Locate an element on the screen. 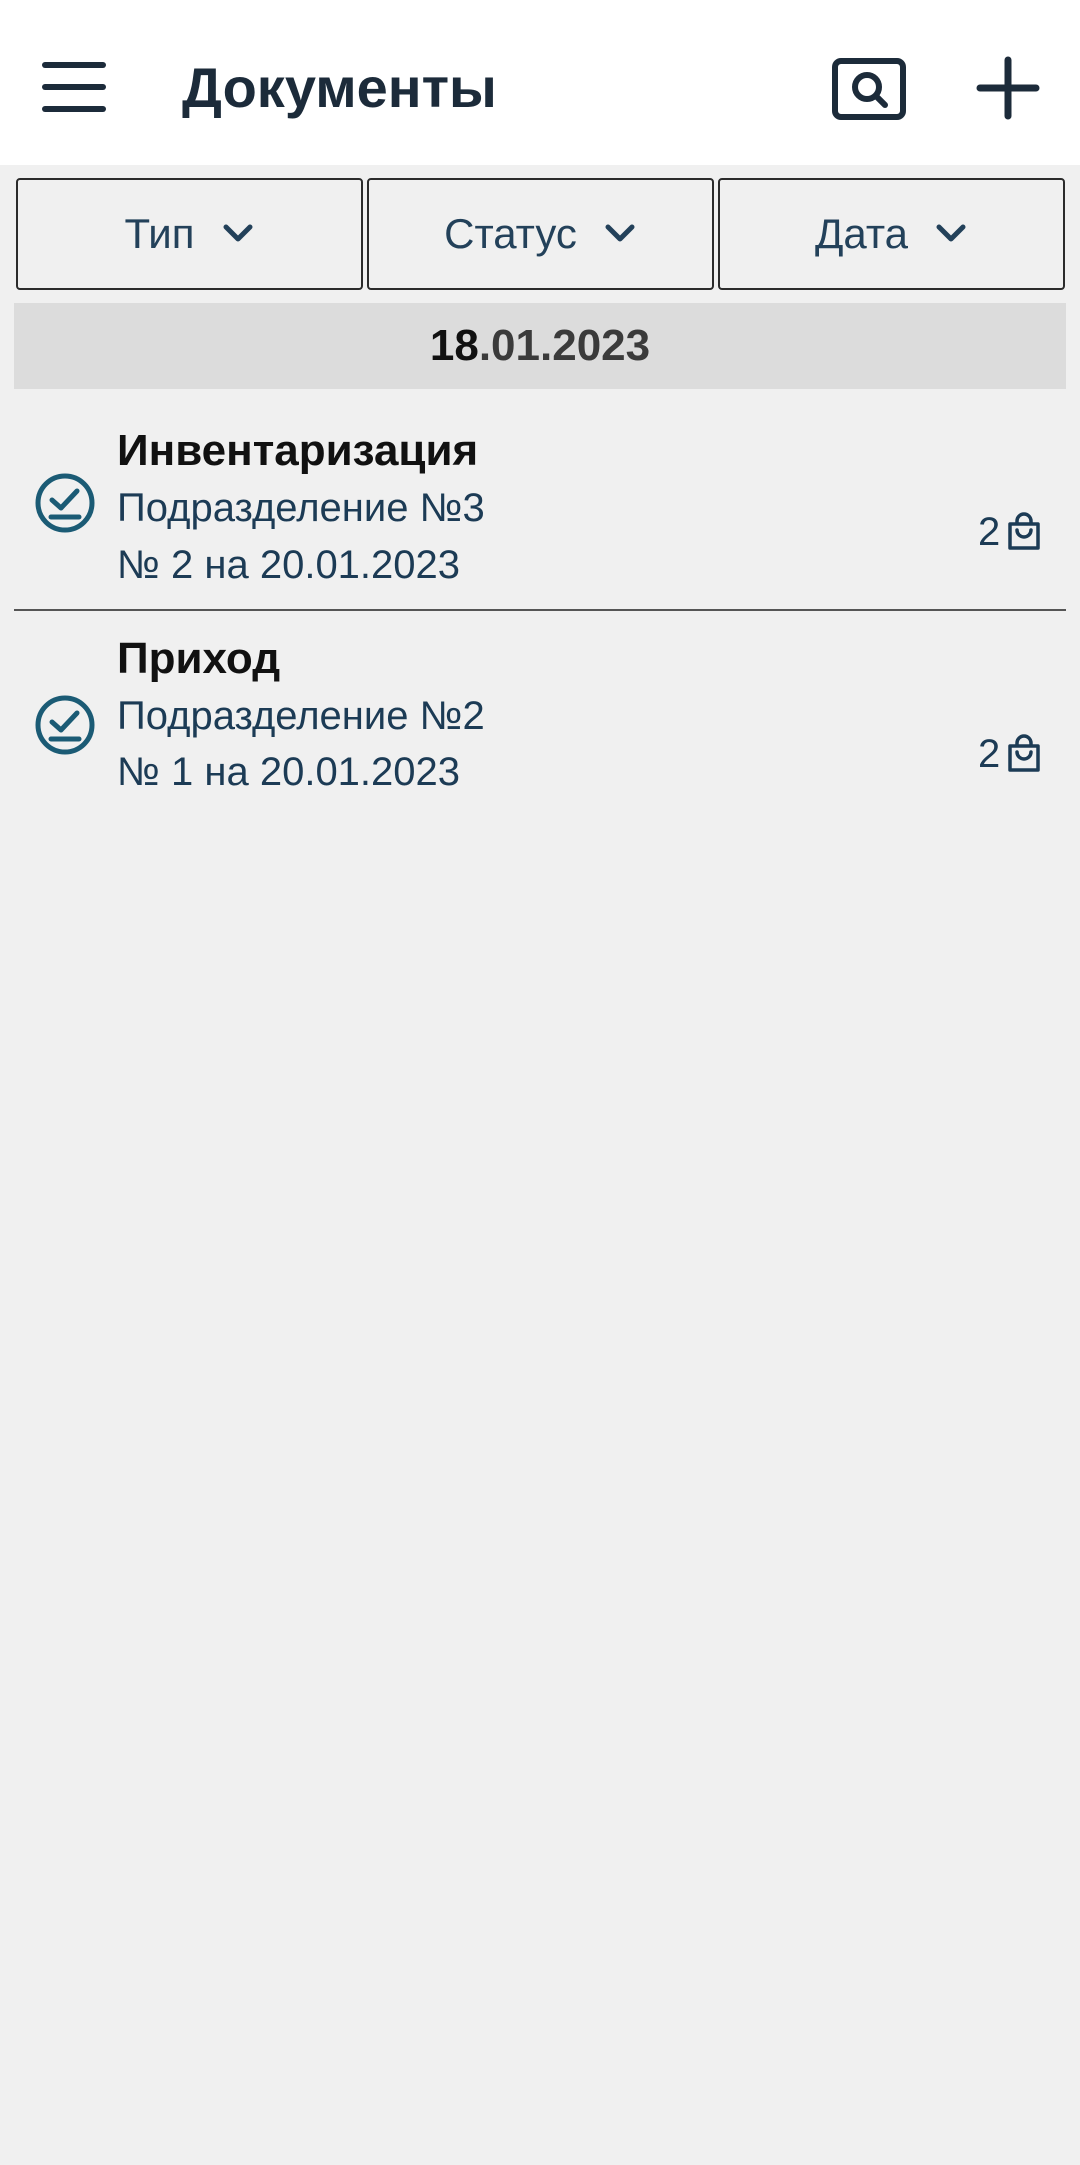 The image size is (1080, 2165). plus-icon is located at coordinates (1008, 88).